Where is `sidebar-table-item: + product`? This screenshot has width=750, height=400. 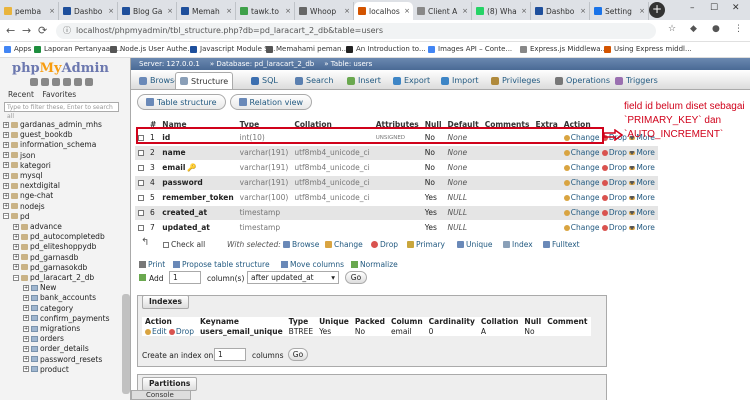
sidebar-table-item: + product is located at coordinates (46, 369).